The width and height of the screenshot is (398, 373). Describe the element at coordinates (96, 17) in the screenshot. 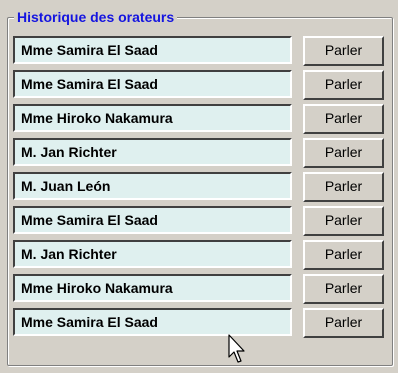

I see `group-title: Historique des orateurs` at that location.